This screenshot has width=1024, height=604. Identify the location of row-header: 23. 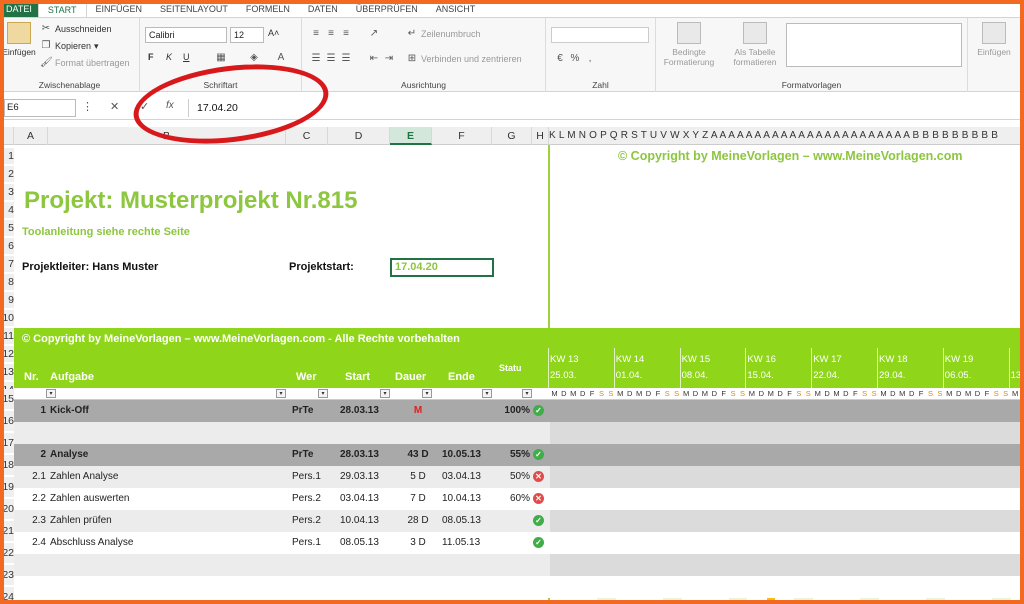
(7, 575).